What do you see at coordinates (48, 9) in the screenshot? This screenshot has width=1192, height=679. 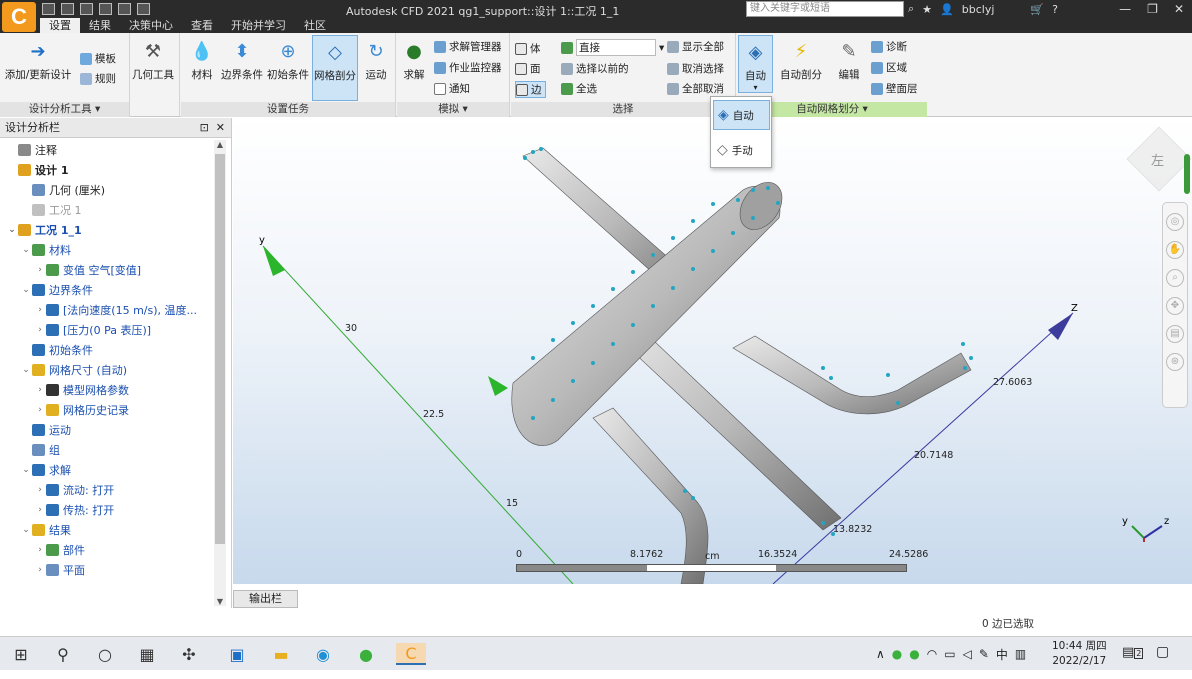 I see `new-icon` at bounding box center [48, 9].